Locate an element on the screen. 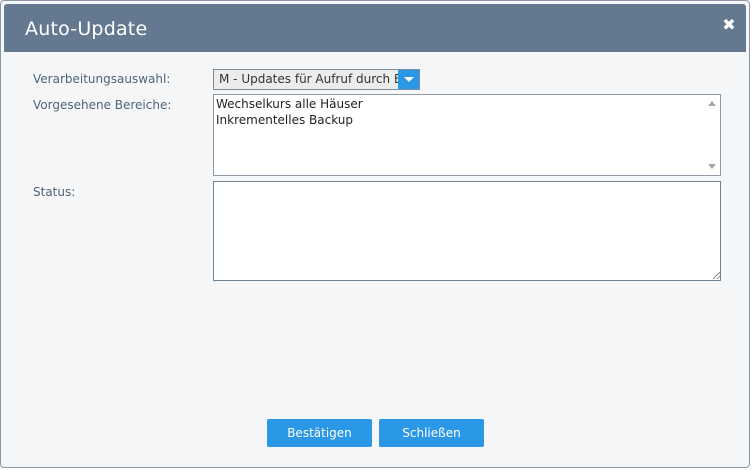 The height and width of the screenshot is (470, 752). dialog-titlebar: Auto-Update ✖ is located at coordinates (375, 28).